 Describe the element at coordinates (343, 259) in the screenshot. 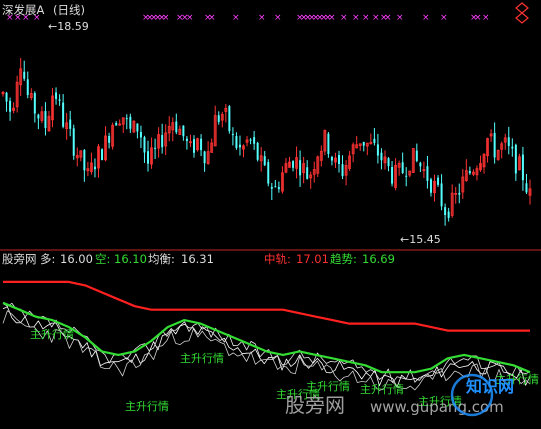

I see `qushi-label: 趋势:` at that location.